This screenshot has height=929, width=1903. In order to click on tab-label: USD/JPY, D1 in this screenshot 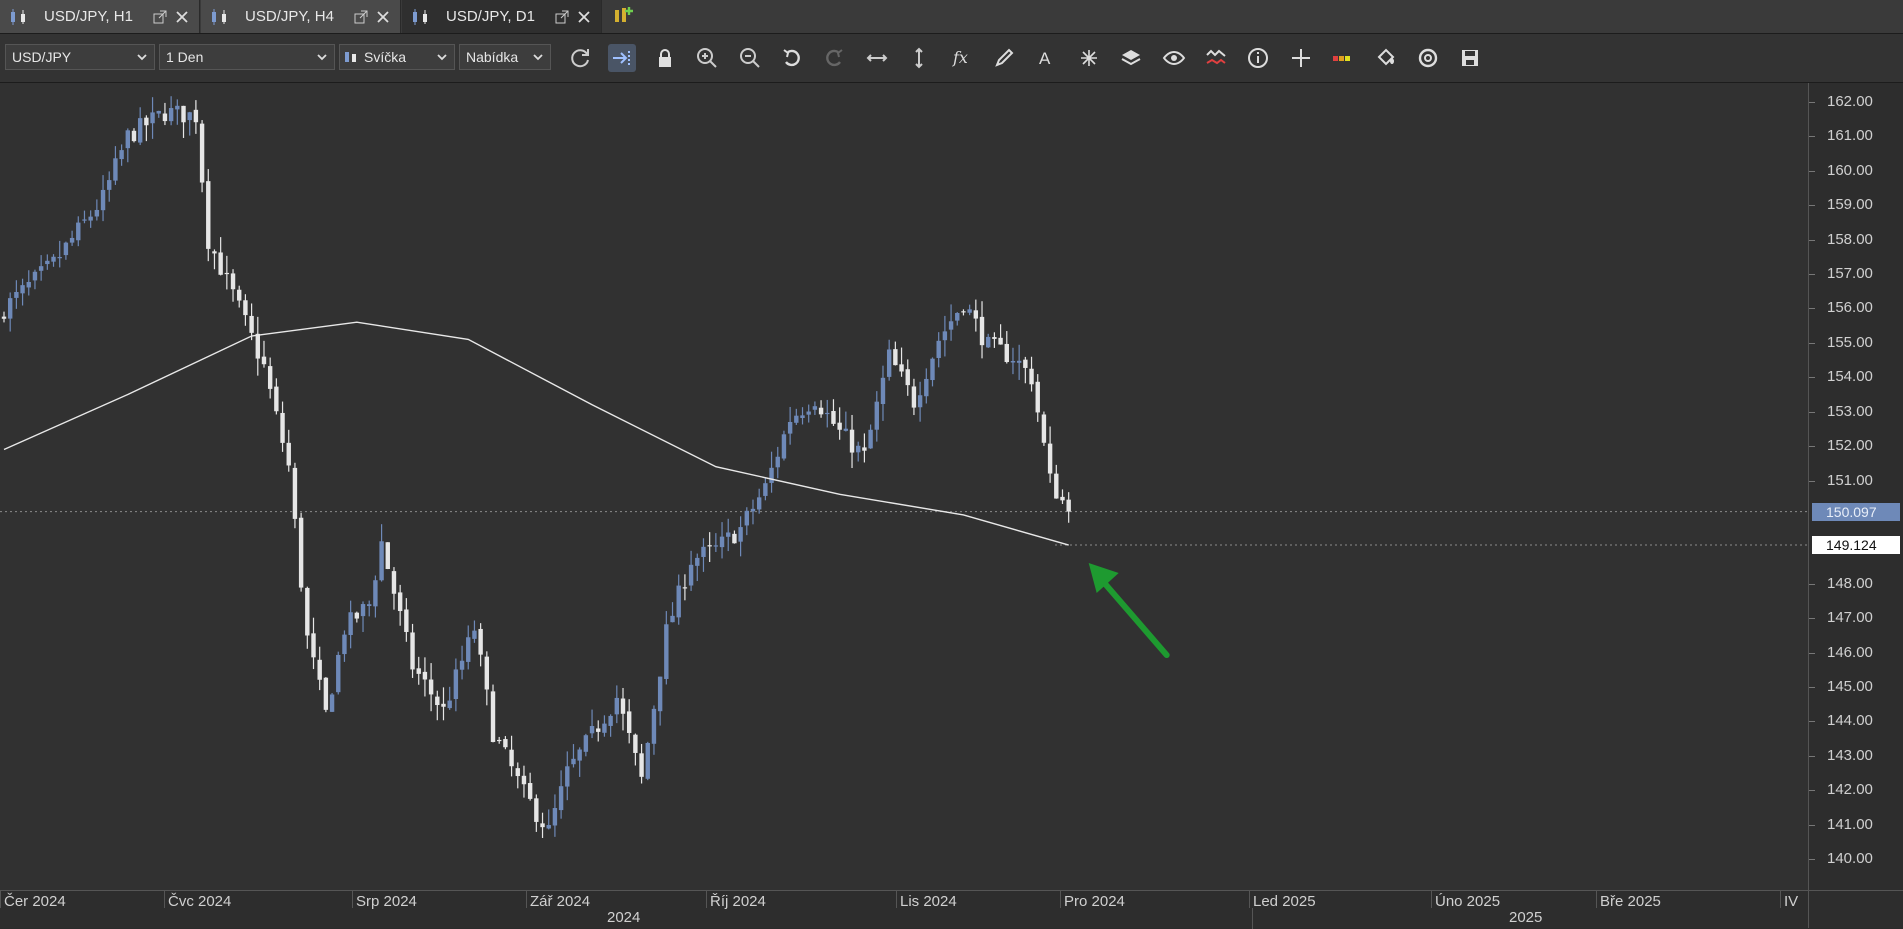, I will do `click(490, 16)`.